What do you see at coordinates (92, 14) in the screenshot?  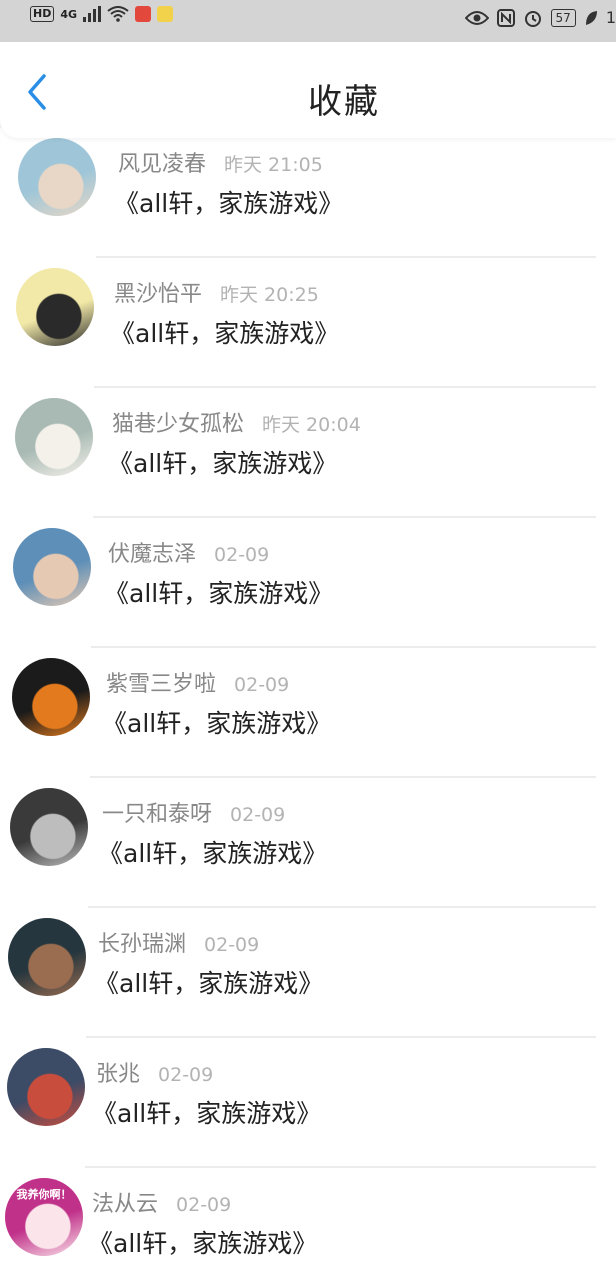 I see `signal-icon` at bounding box center [92, 14].